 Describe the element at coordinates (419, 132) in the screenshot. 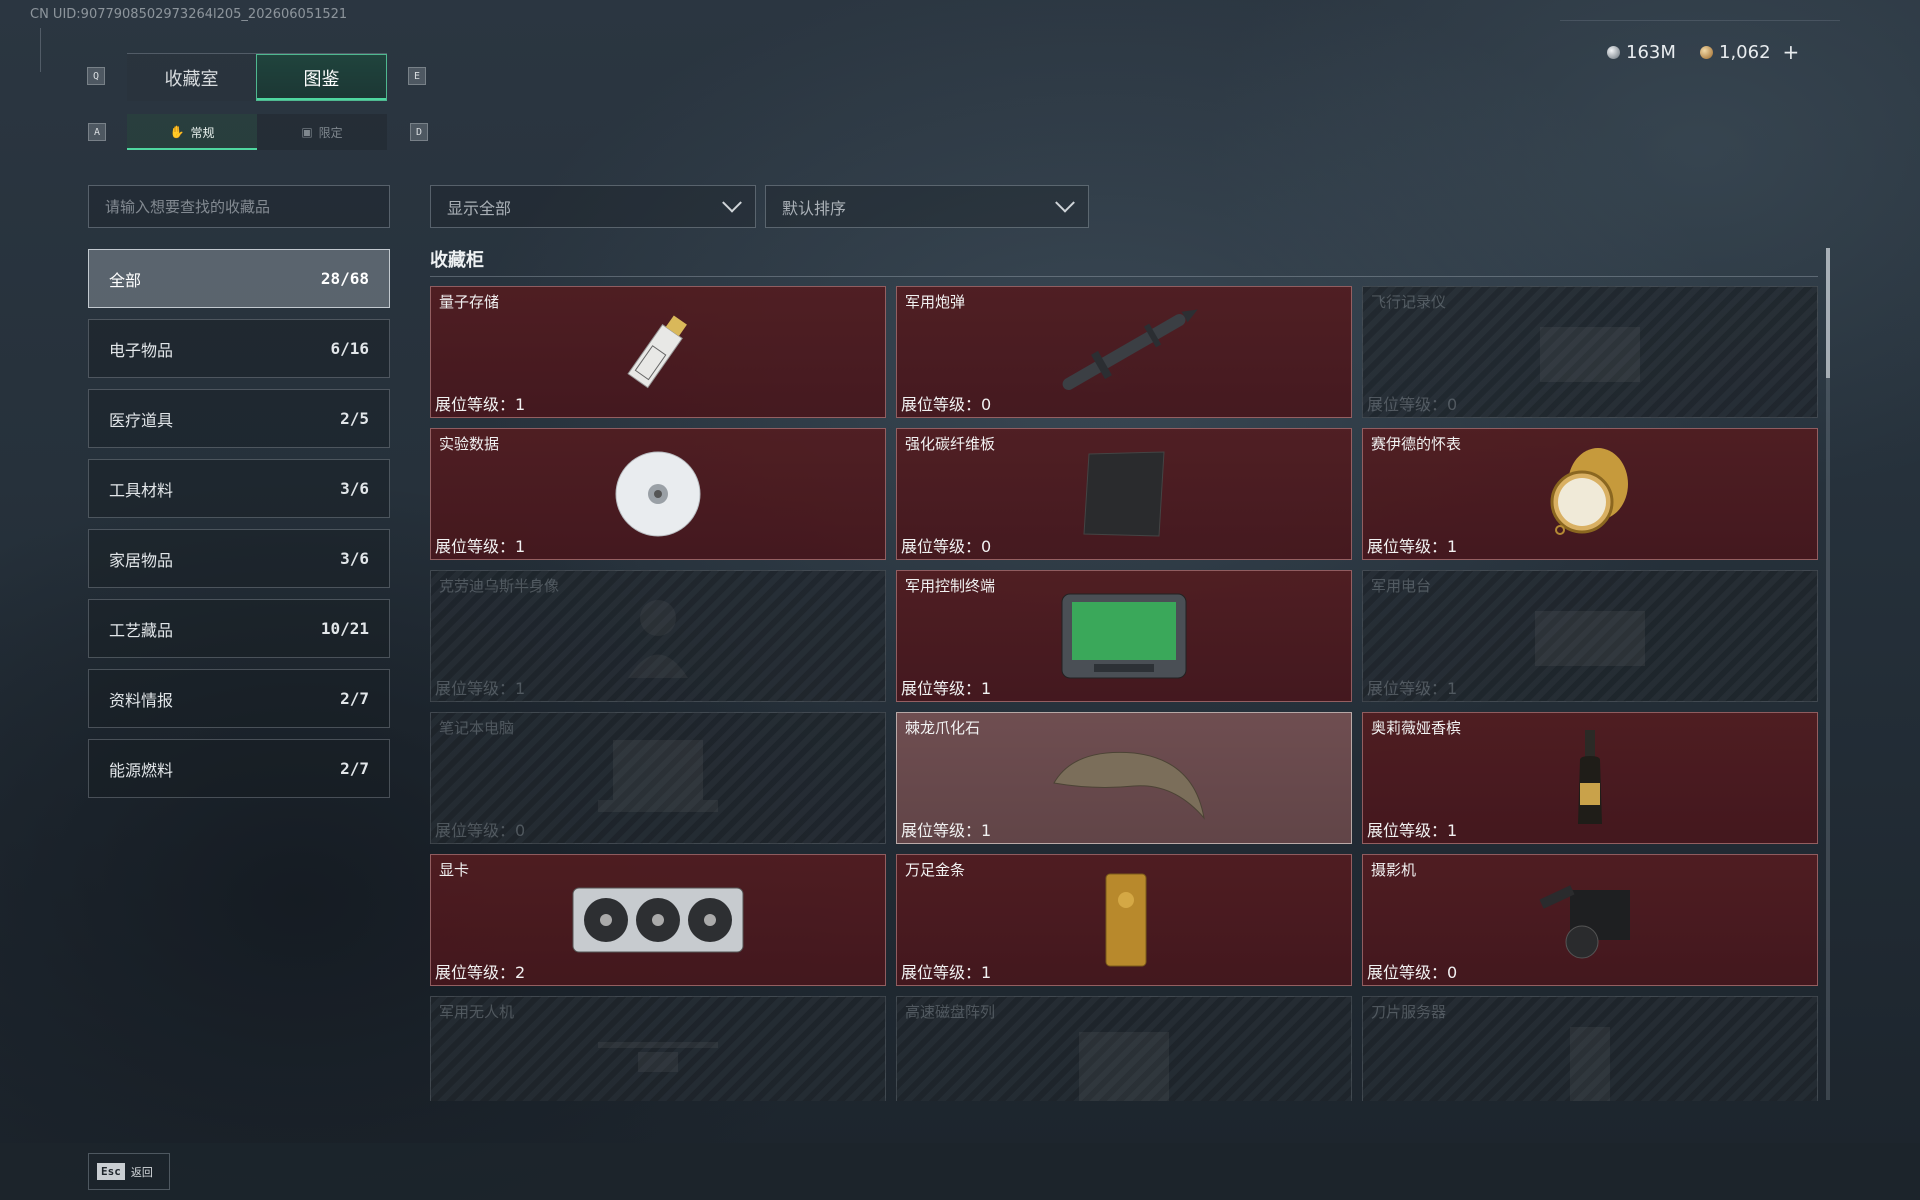

I see `key-hint-d: D` at that location.